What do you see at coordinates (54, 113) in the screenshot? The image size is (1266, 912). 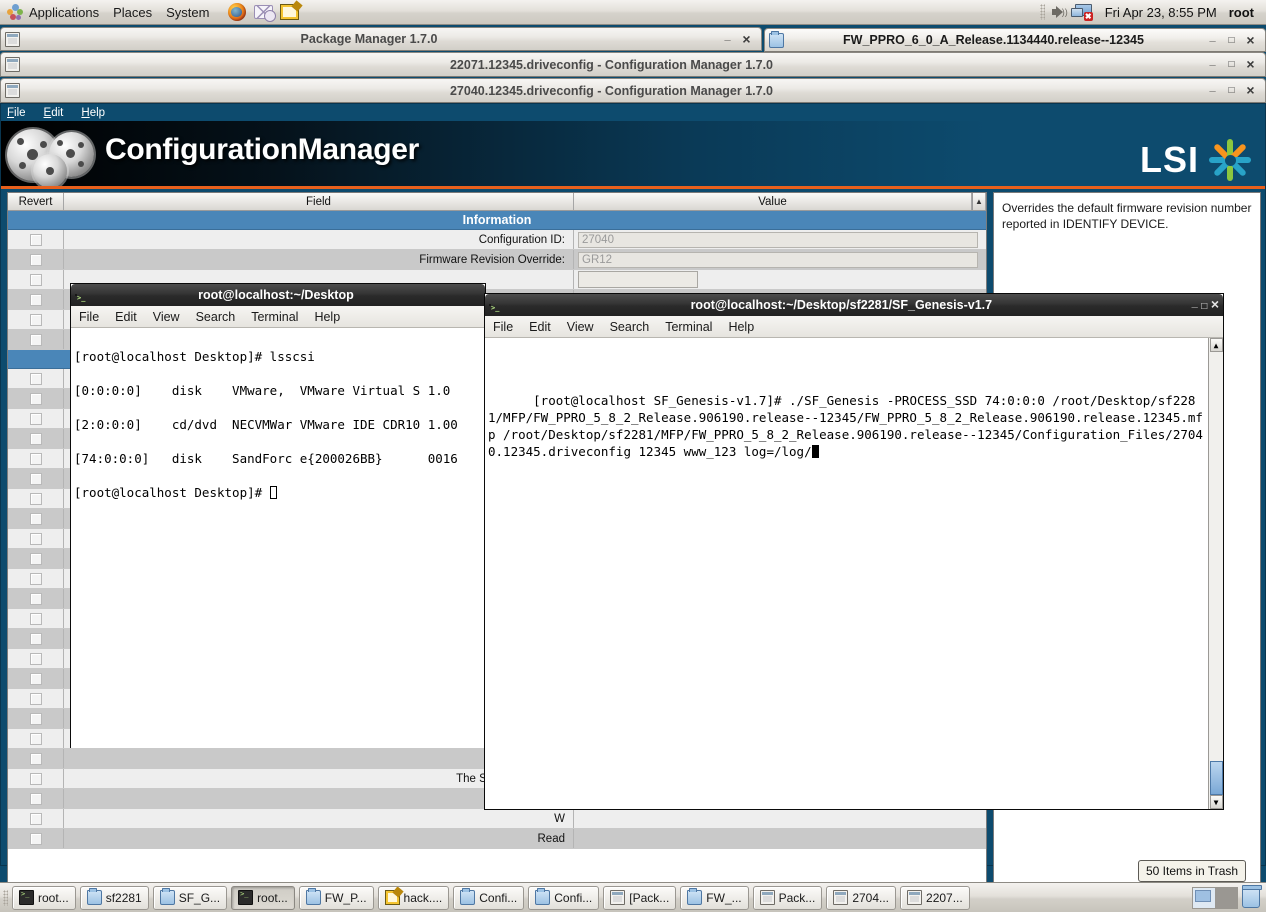 I see `menu-edit: Edit` at bounding box center [54, 113].